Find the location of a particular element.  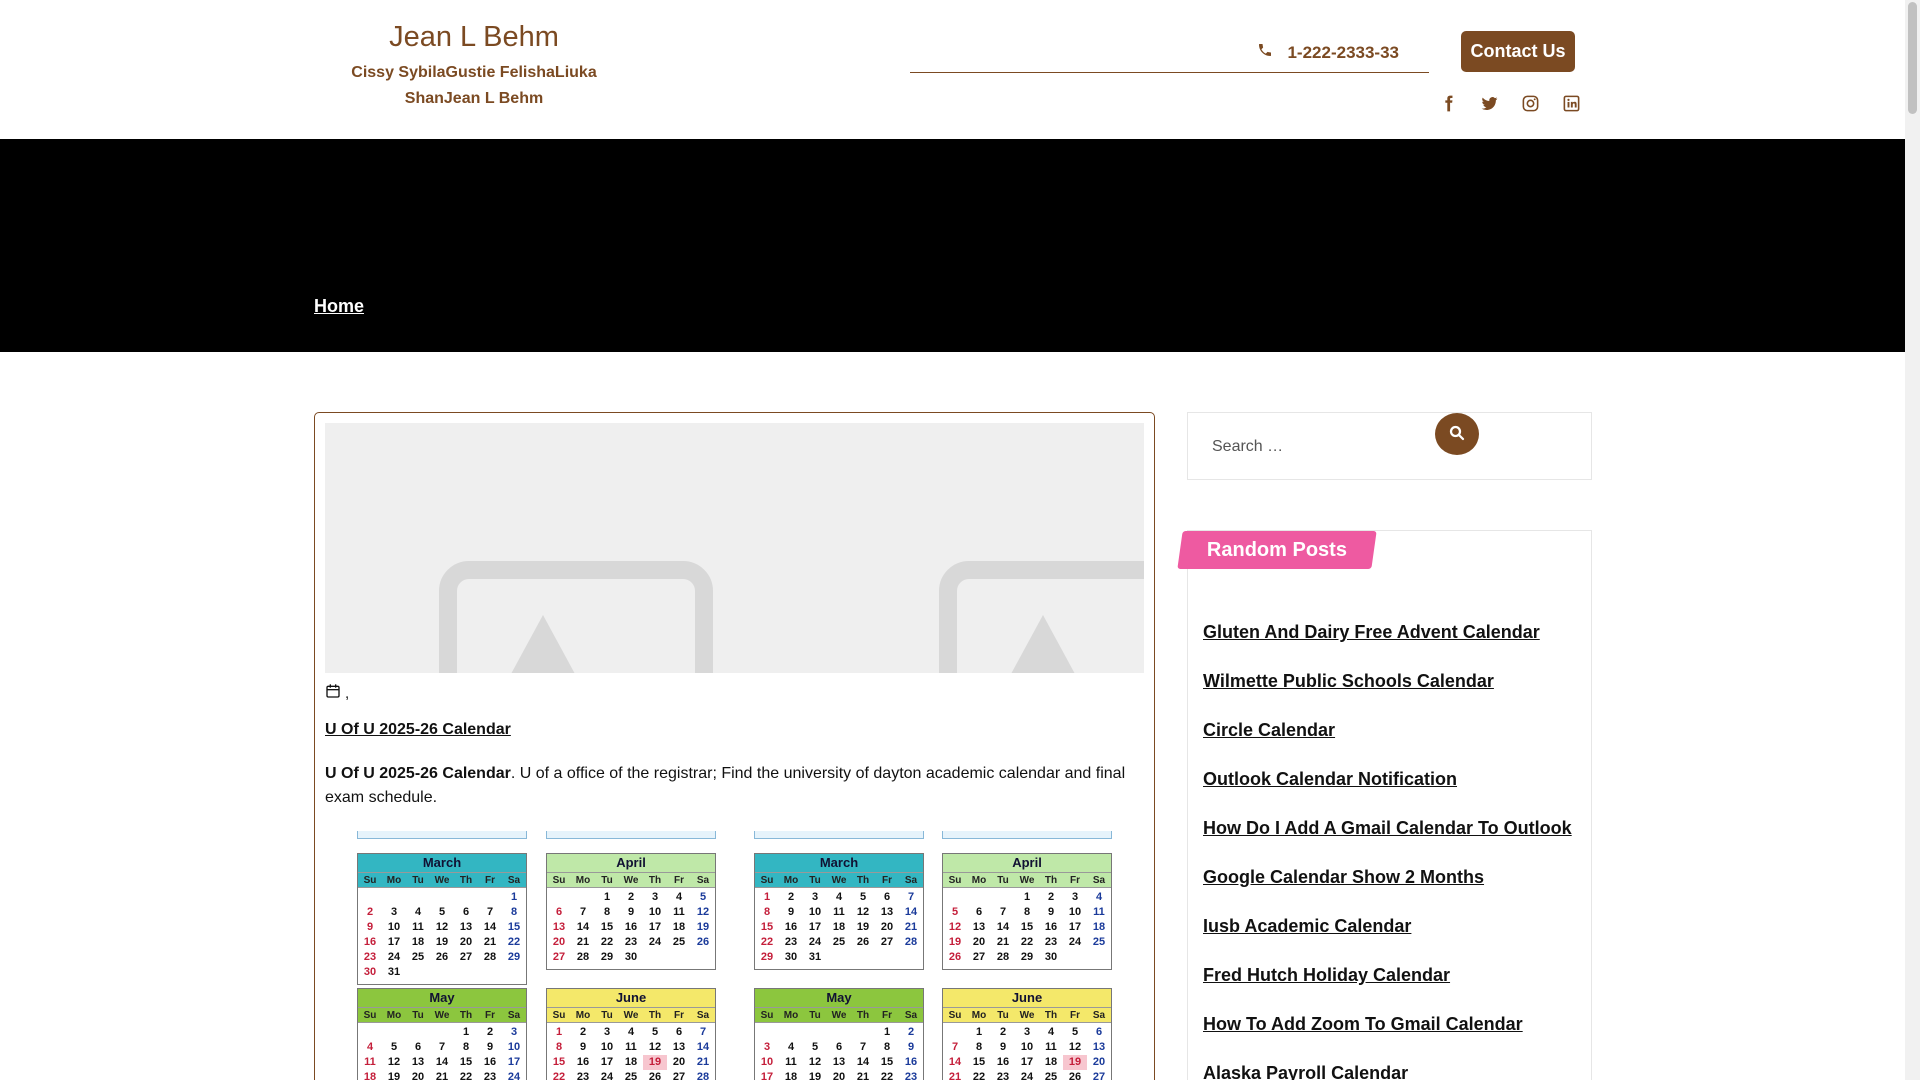

tagline-line-1: Cissy SybilaGustie FelishaLiuka is located at coordinates (474, 72).